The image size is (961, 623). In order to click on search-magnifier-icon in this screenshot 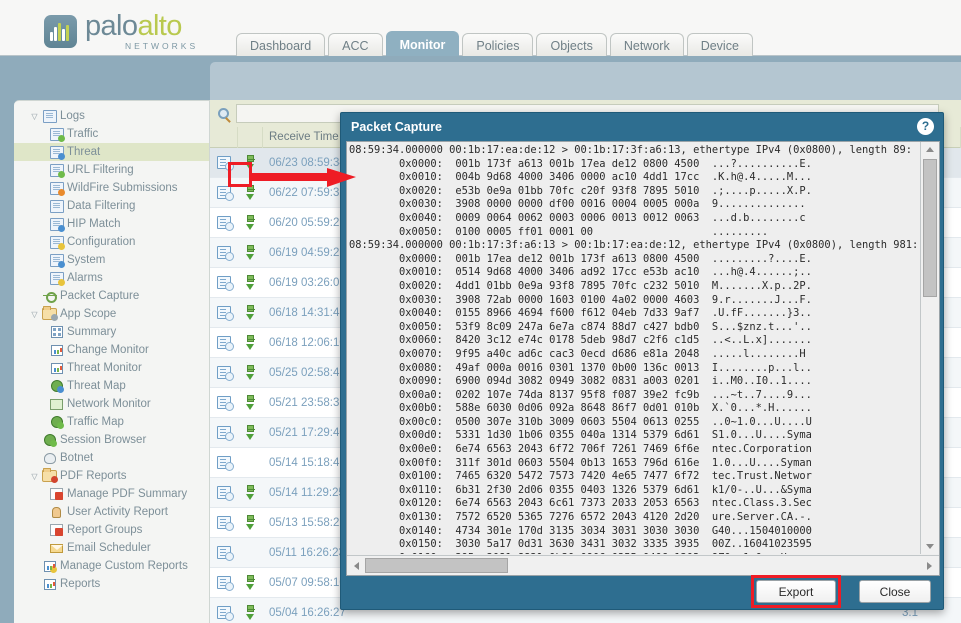, I will do `click(223, 113)`.